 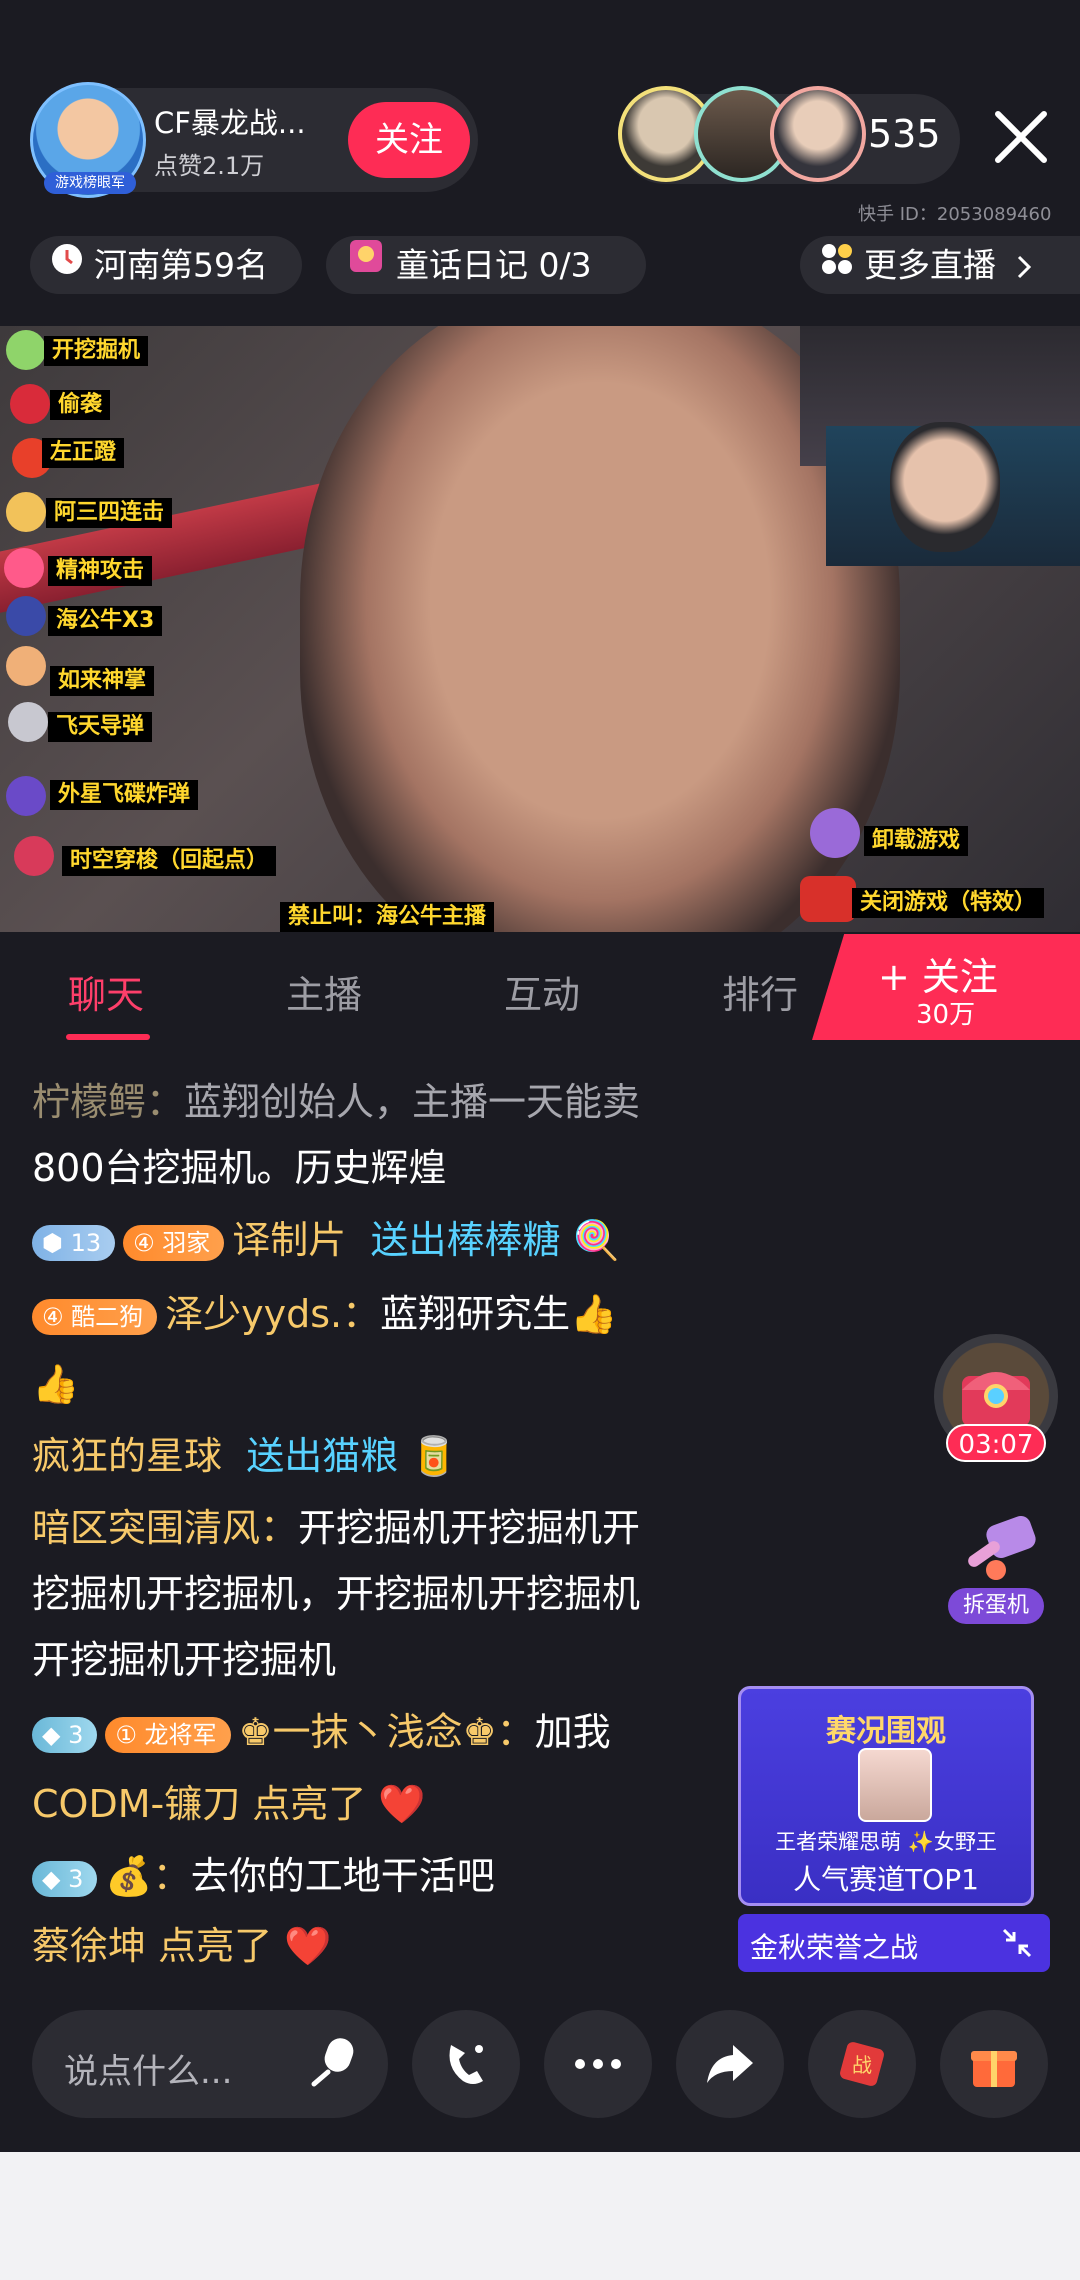 What do you see at coordinates (916, 841) in the screenshot?
I see `effect-label: 卸载游戏` at bounding box center [916, 841].